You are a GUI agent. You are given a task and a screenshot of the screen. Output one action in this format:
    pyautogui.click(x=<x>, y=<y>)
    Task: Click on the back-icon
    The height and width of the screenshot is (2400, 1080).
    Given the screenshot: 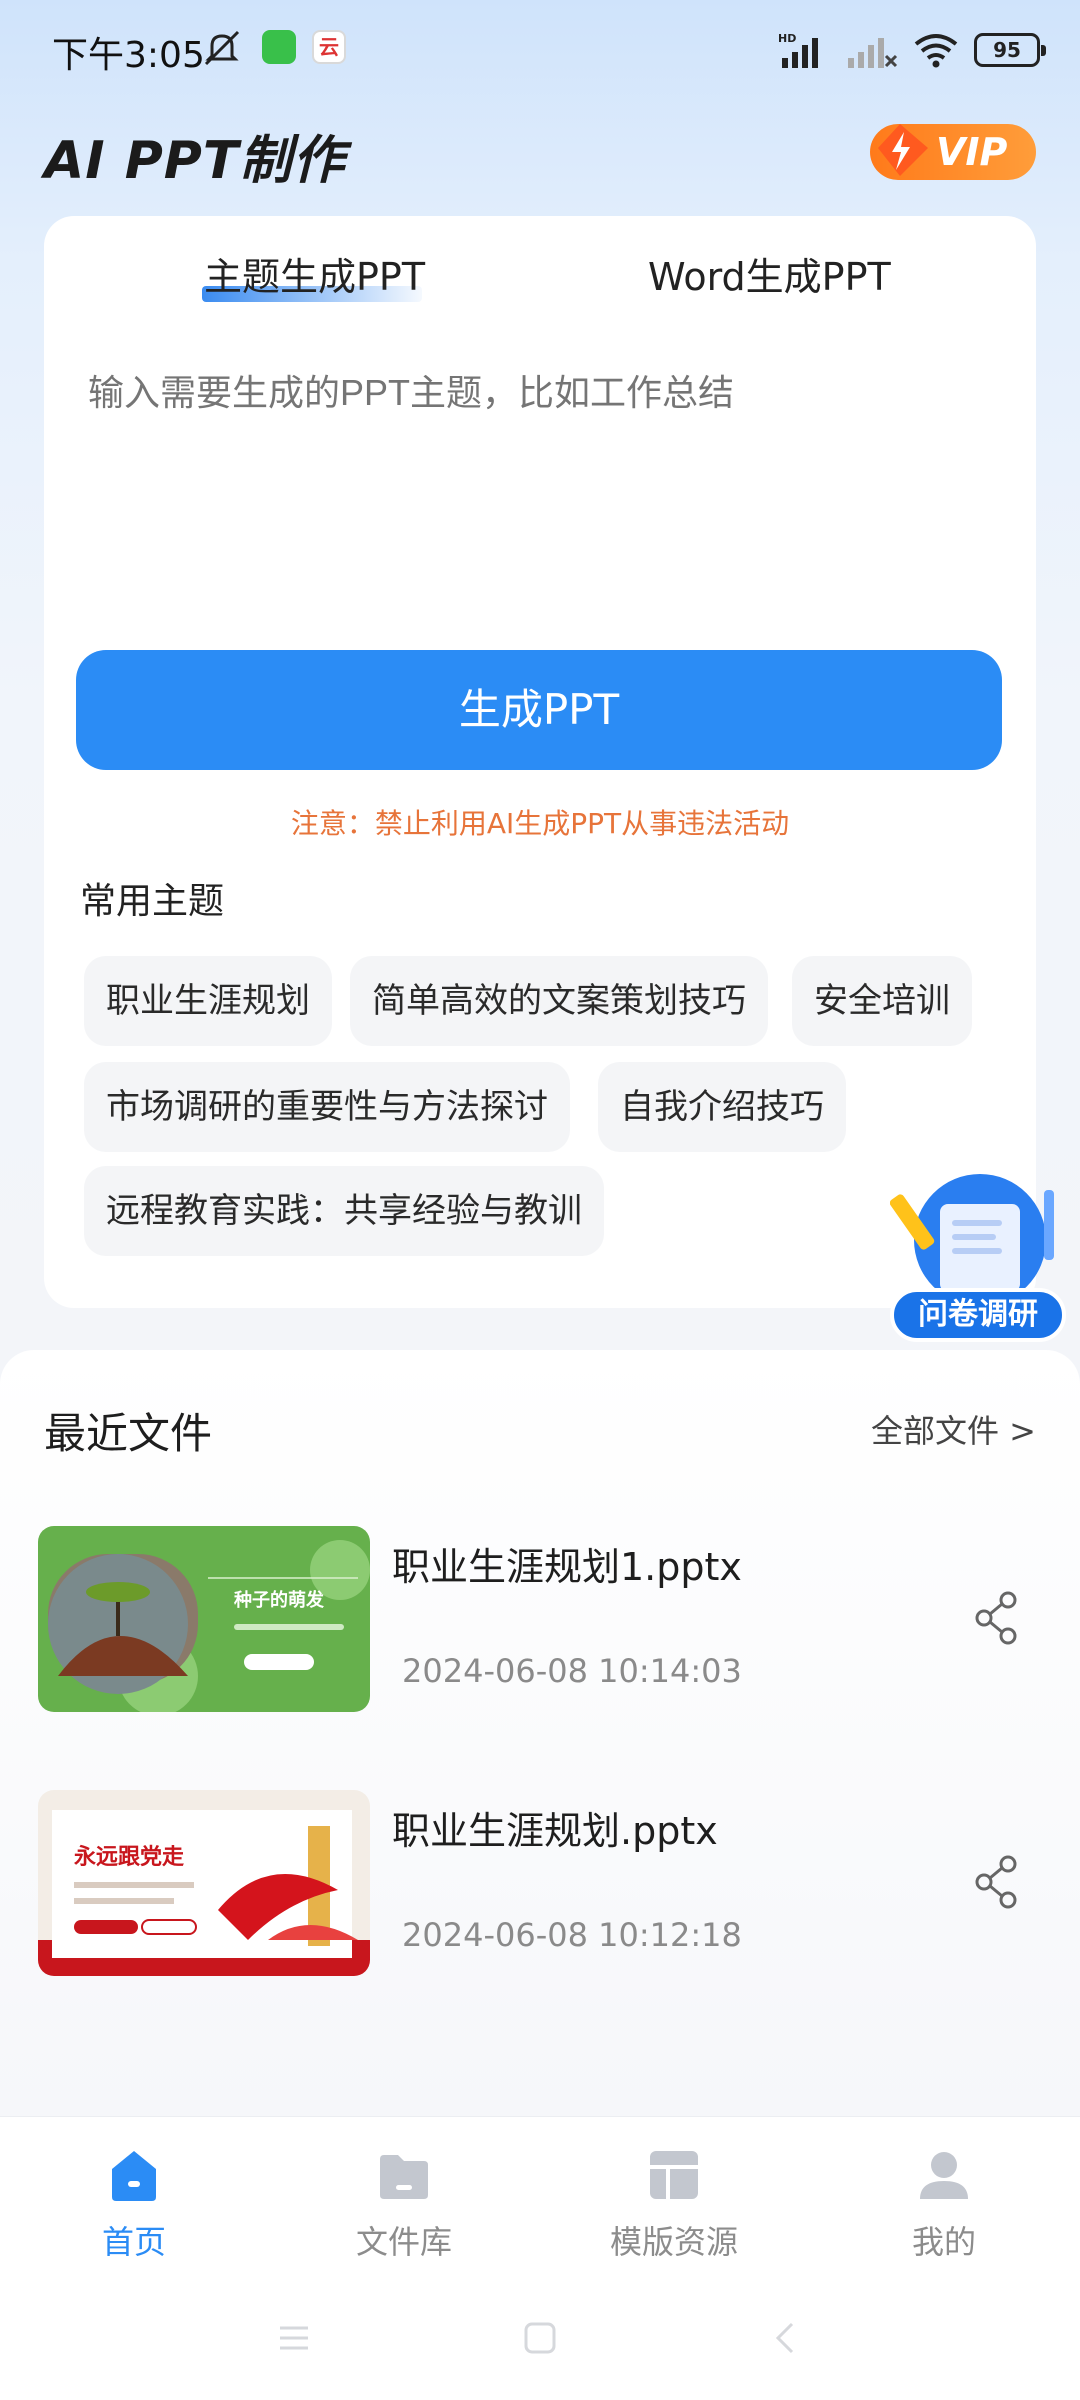 What is the action you would take?
    pyautogui.click(x=786, y=2338)
    